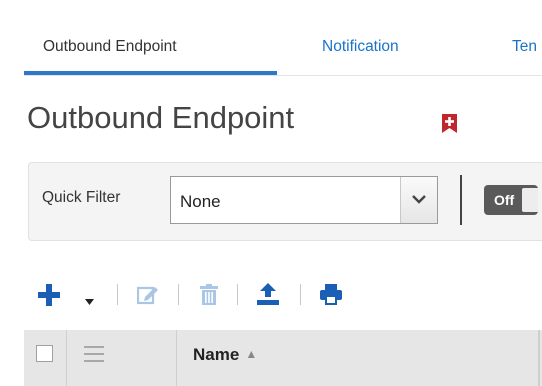 The height and width of the screenshot is (386, 542). I want to click on select-all-checkbox, so click(44, 353).